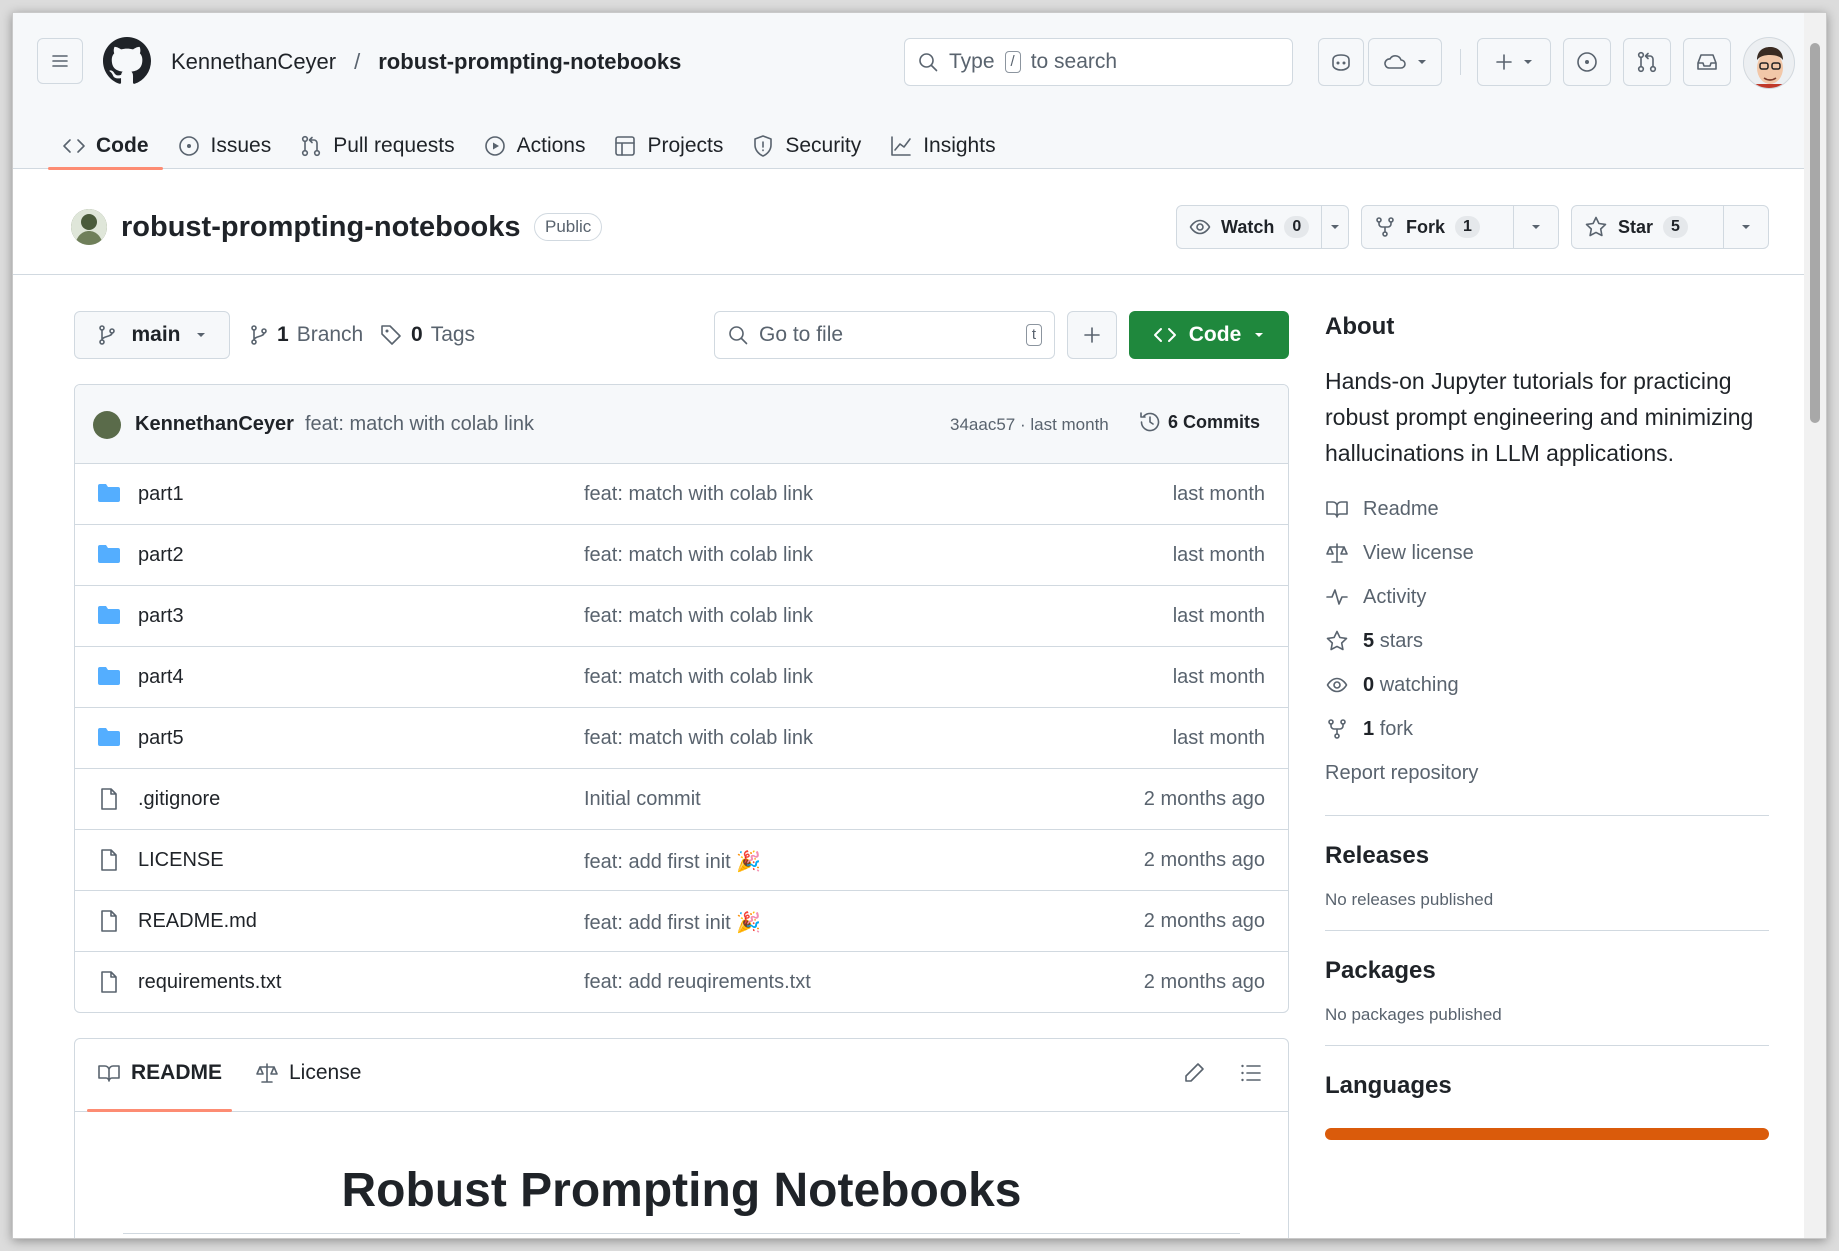  What do you see at coordinates (1547, 930) in the screenshot?
I see `sidebar-divider` at bounding box center [1547, 930].